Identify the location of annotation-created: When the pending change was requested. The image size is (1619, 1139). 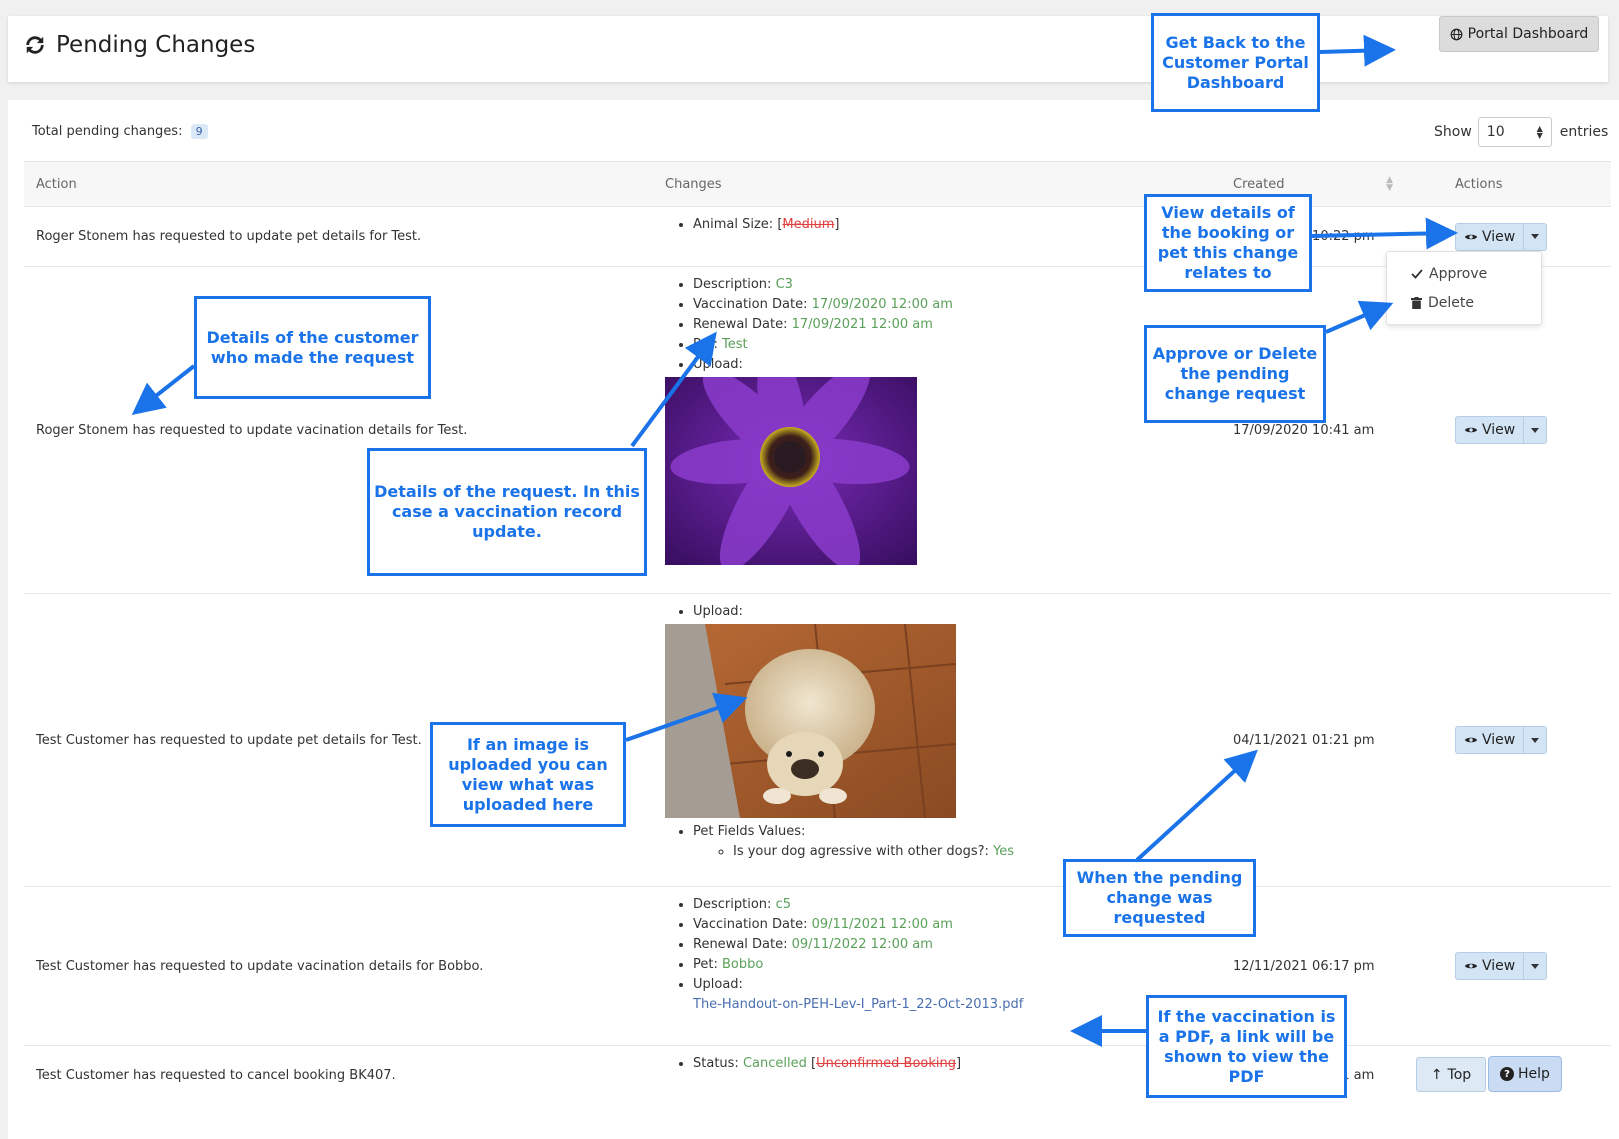
(1159, 898).